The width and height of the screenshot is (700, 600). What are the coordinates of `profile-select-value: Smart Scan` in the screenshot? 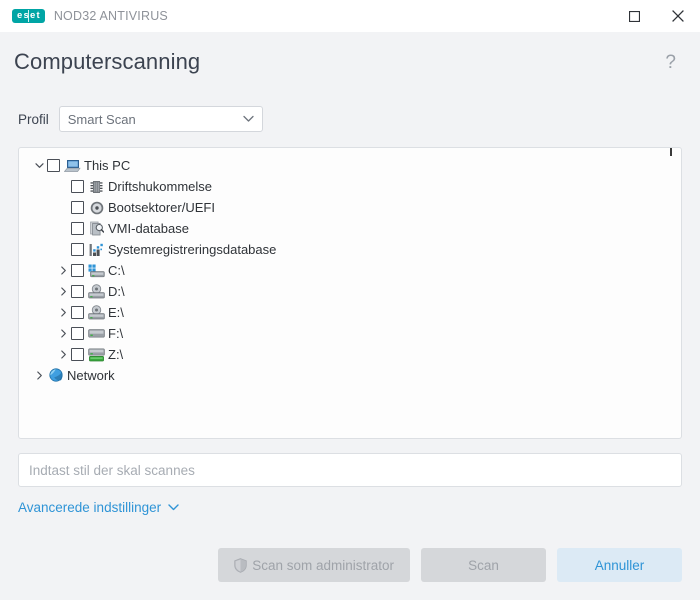 It's located at (160, 119).